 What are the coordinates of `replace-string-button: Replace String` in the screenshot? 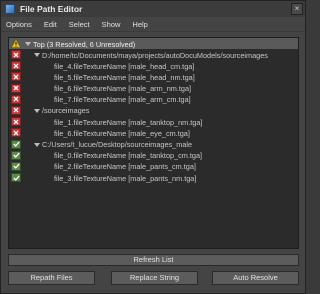 It's located at (154, 278).